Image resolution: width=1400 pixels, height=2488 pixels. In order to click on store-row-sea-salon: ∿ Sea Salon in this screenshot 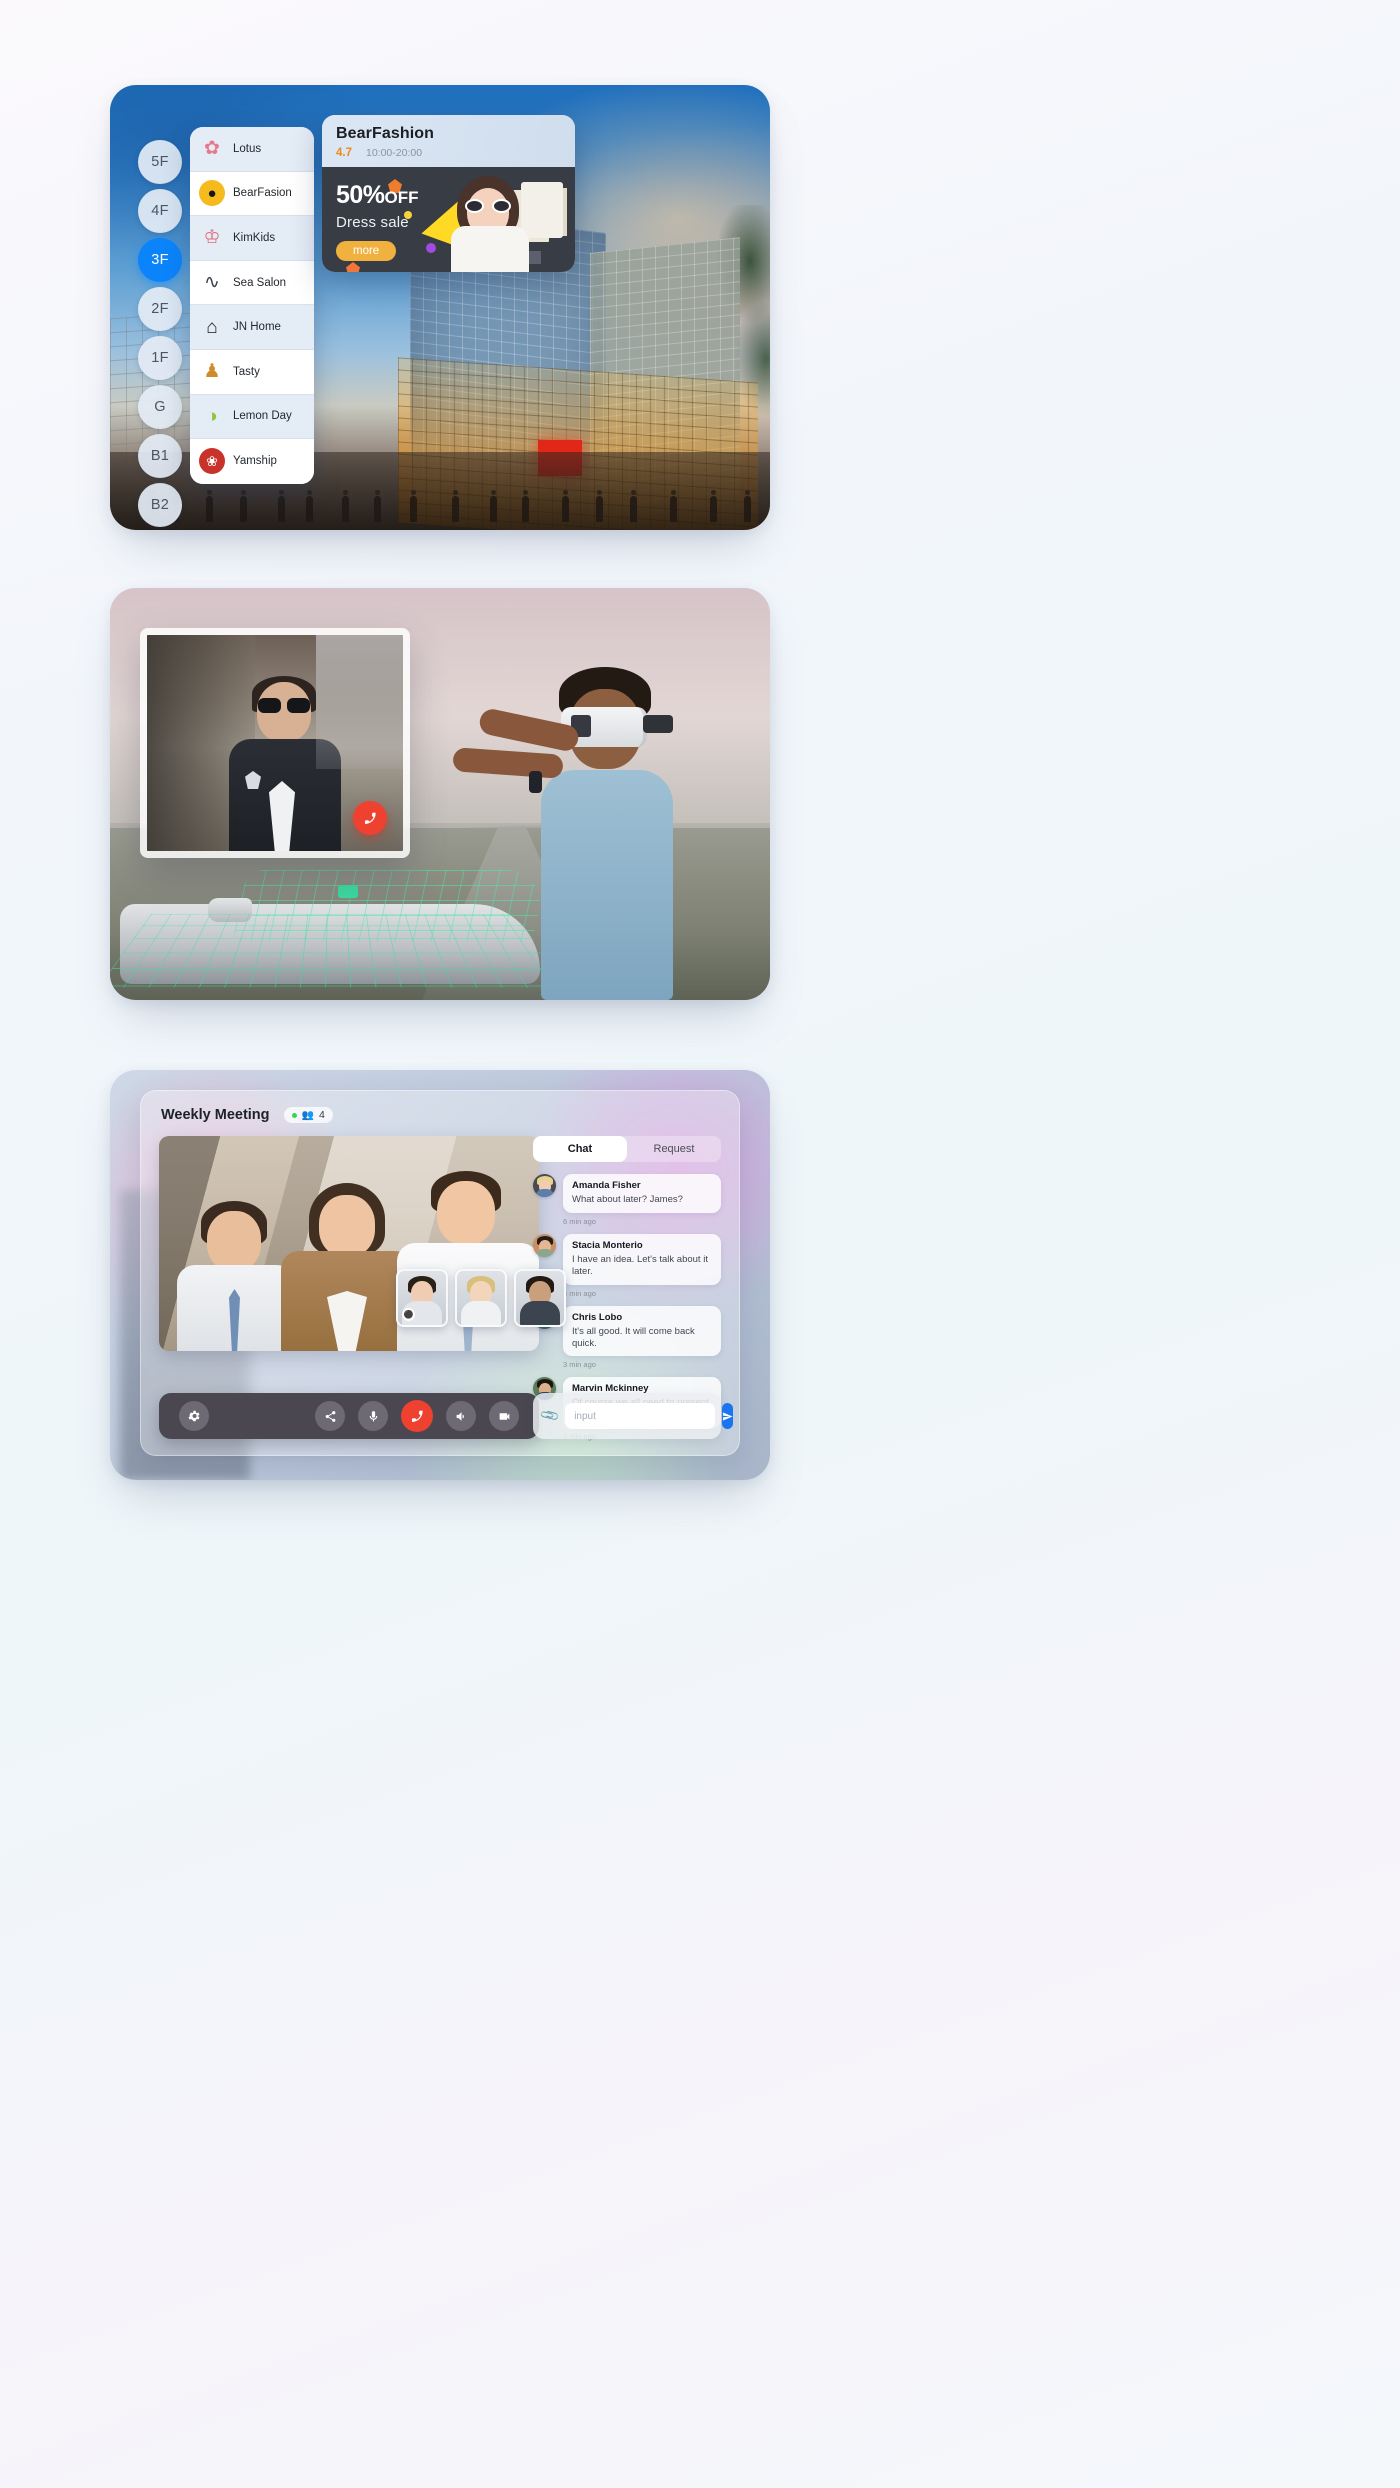, I will do `click(252, 283)`.